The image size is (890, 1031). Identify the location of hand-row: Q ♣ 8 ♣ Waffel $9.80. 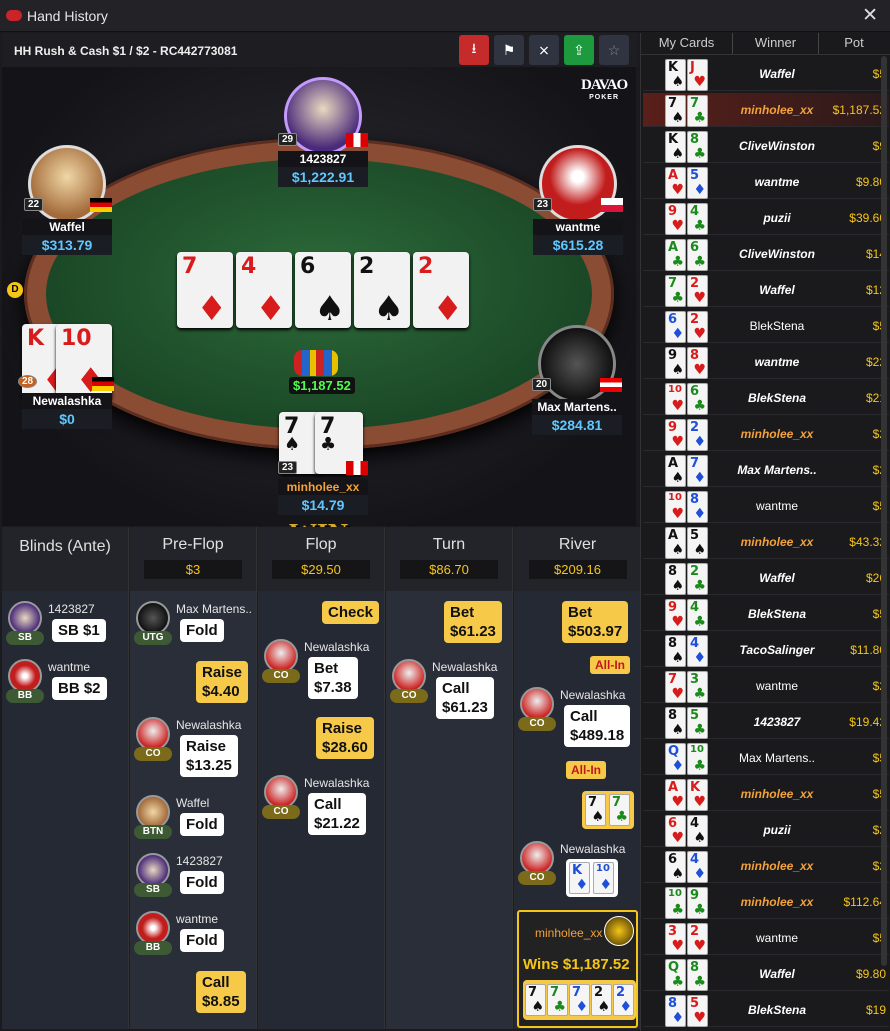
(766, 974).